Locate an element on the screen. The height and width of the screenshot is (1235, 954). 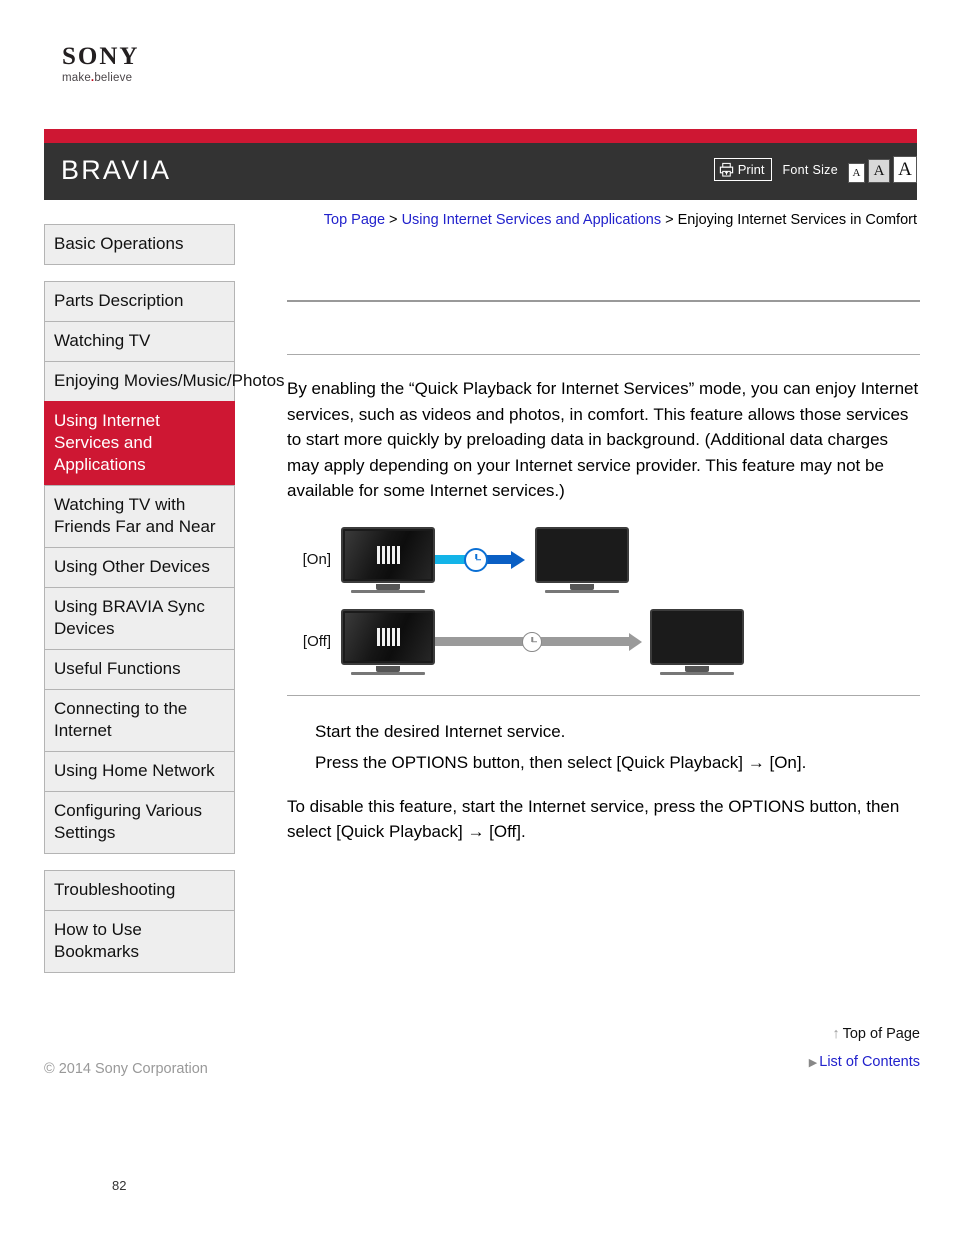
print-button: Print is located at coordinates (743, 169).